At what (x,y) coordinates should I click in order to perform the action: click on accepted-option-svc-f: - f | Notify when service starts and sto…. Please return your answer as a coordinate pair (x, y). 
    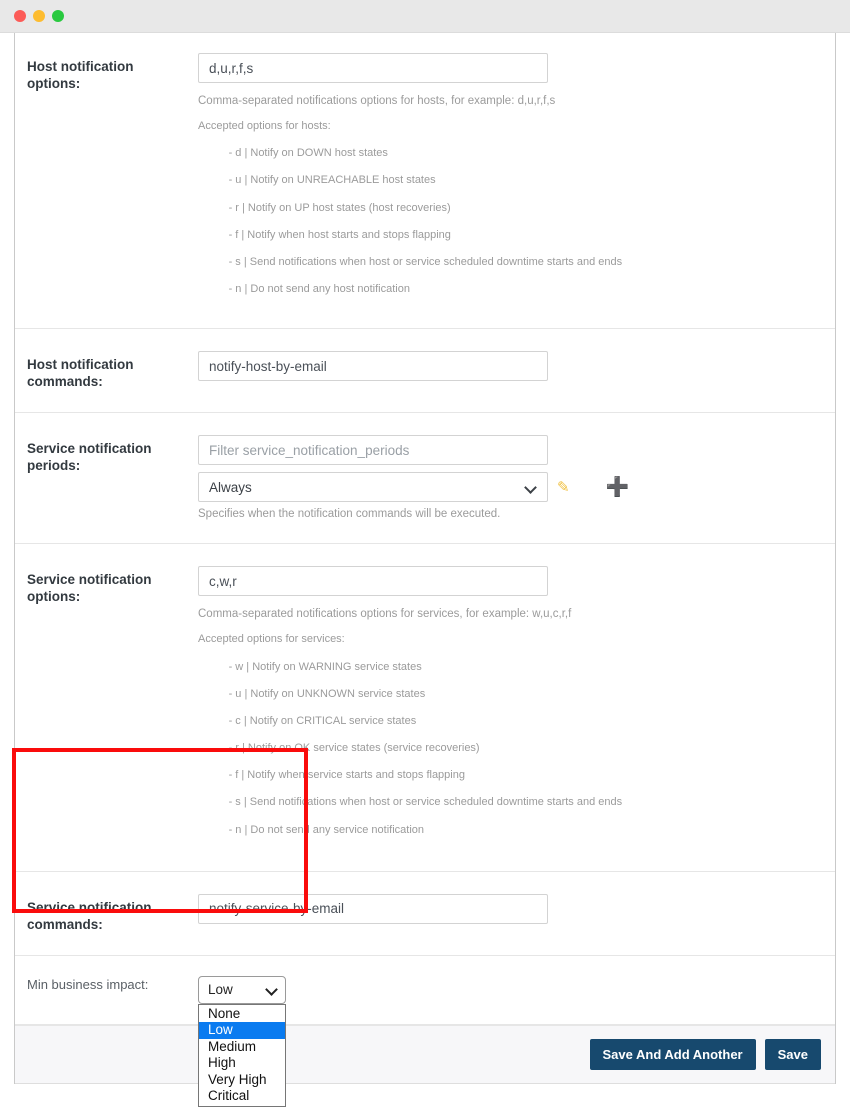
    Looking at the image, I should click on (346, 775).